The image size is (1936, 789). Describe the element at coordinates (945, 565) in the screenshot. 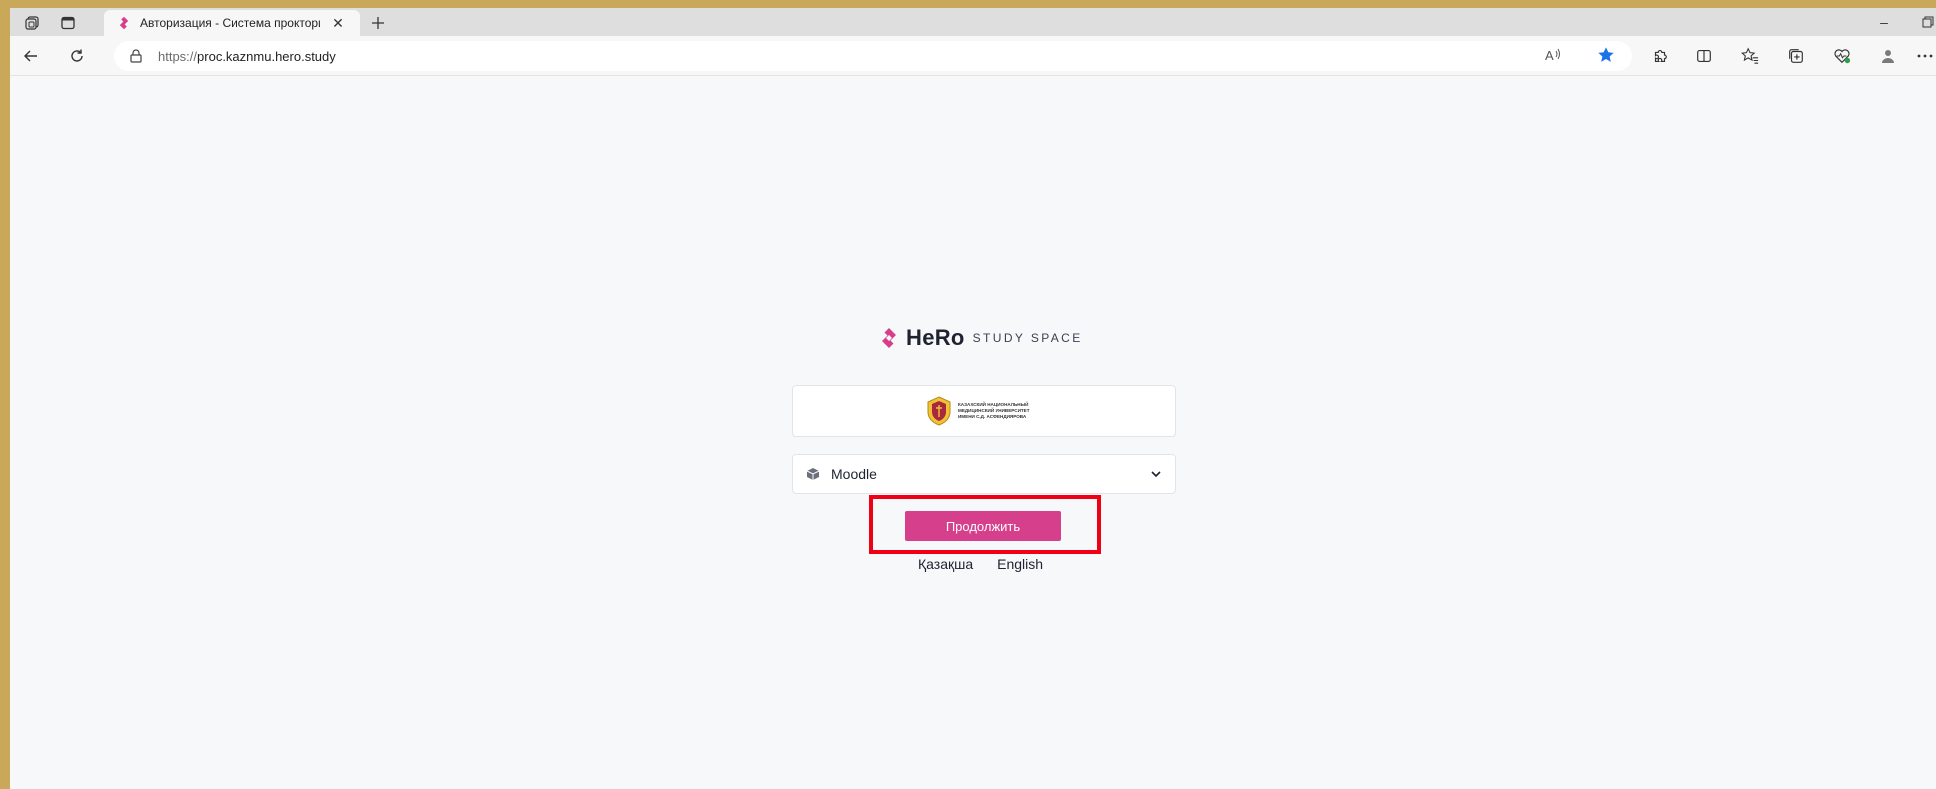

I see `lang-kazakh-link: Қазақша` at that location.